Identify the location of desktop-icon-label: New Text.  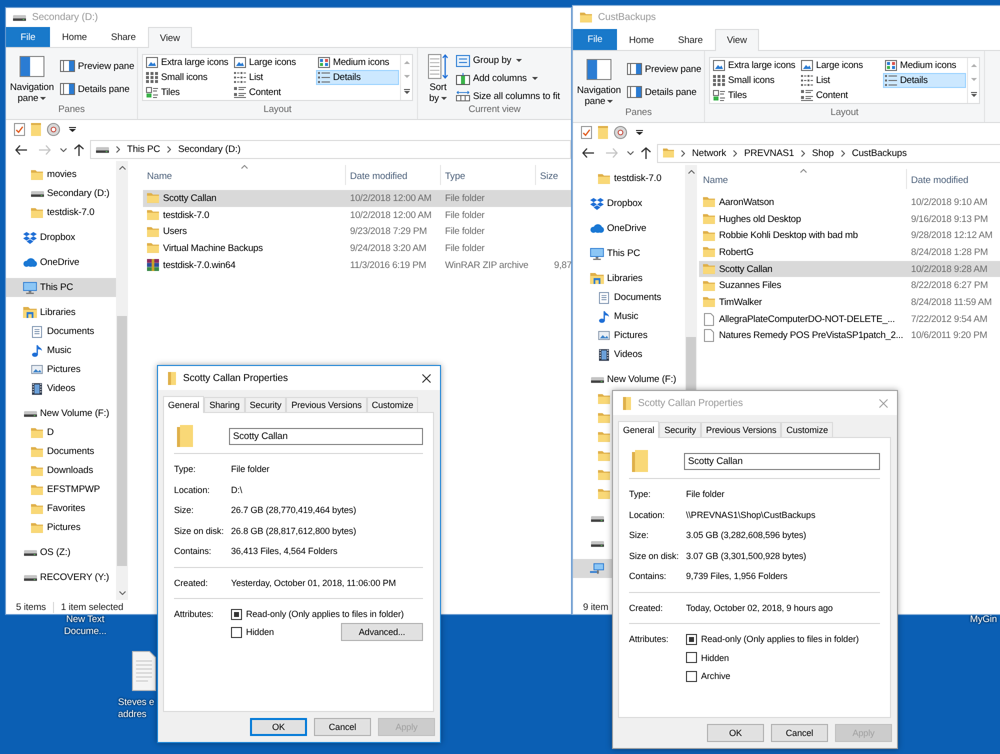
(85, 620).